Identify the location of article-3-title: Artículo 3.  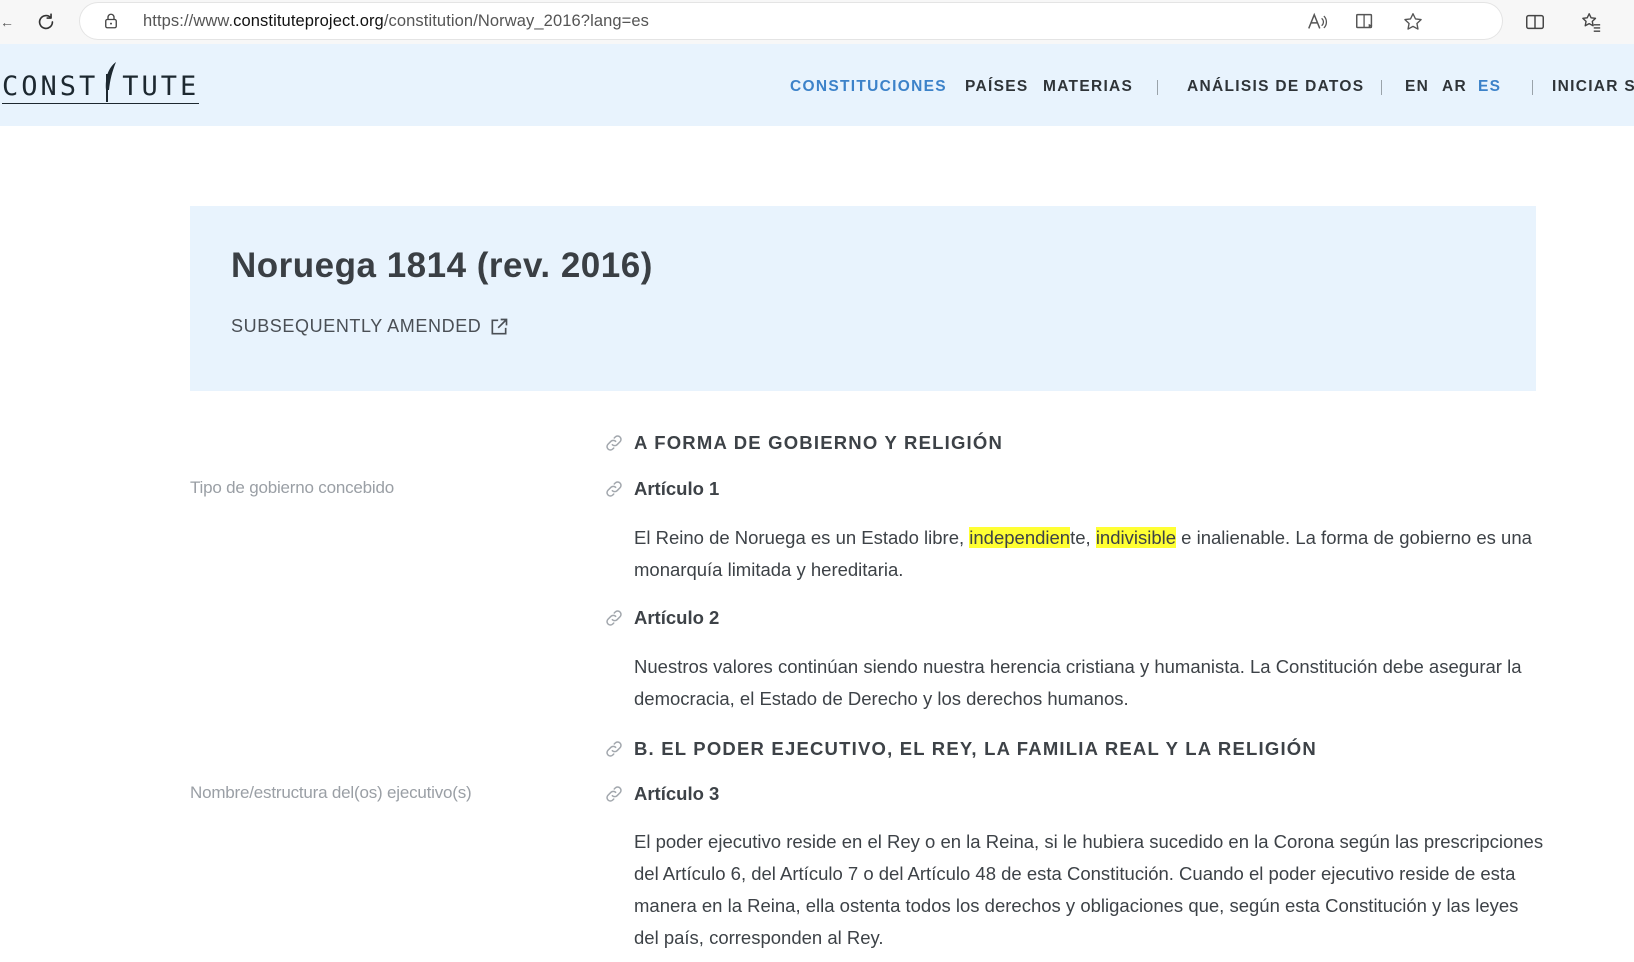
(677, 793).